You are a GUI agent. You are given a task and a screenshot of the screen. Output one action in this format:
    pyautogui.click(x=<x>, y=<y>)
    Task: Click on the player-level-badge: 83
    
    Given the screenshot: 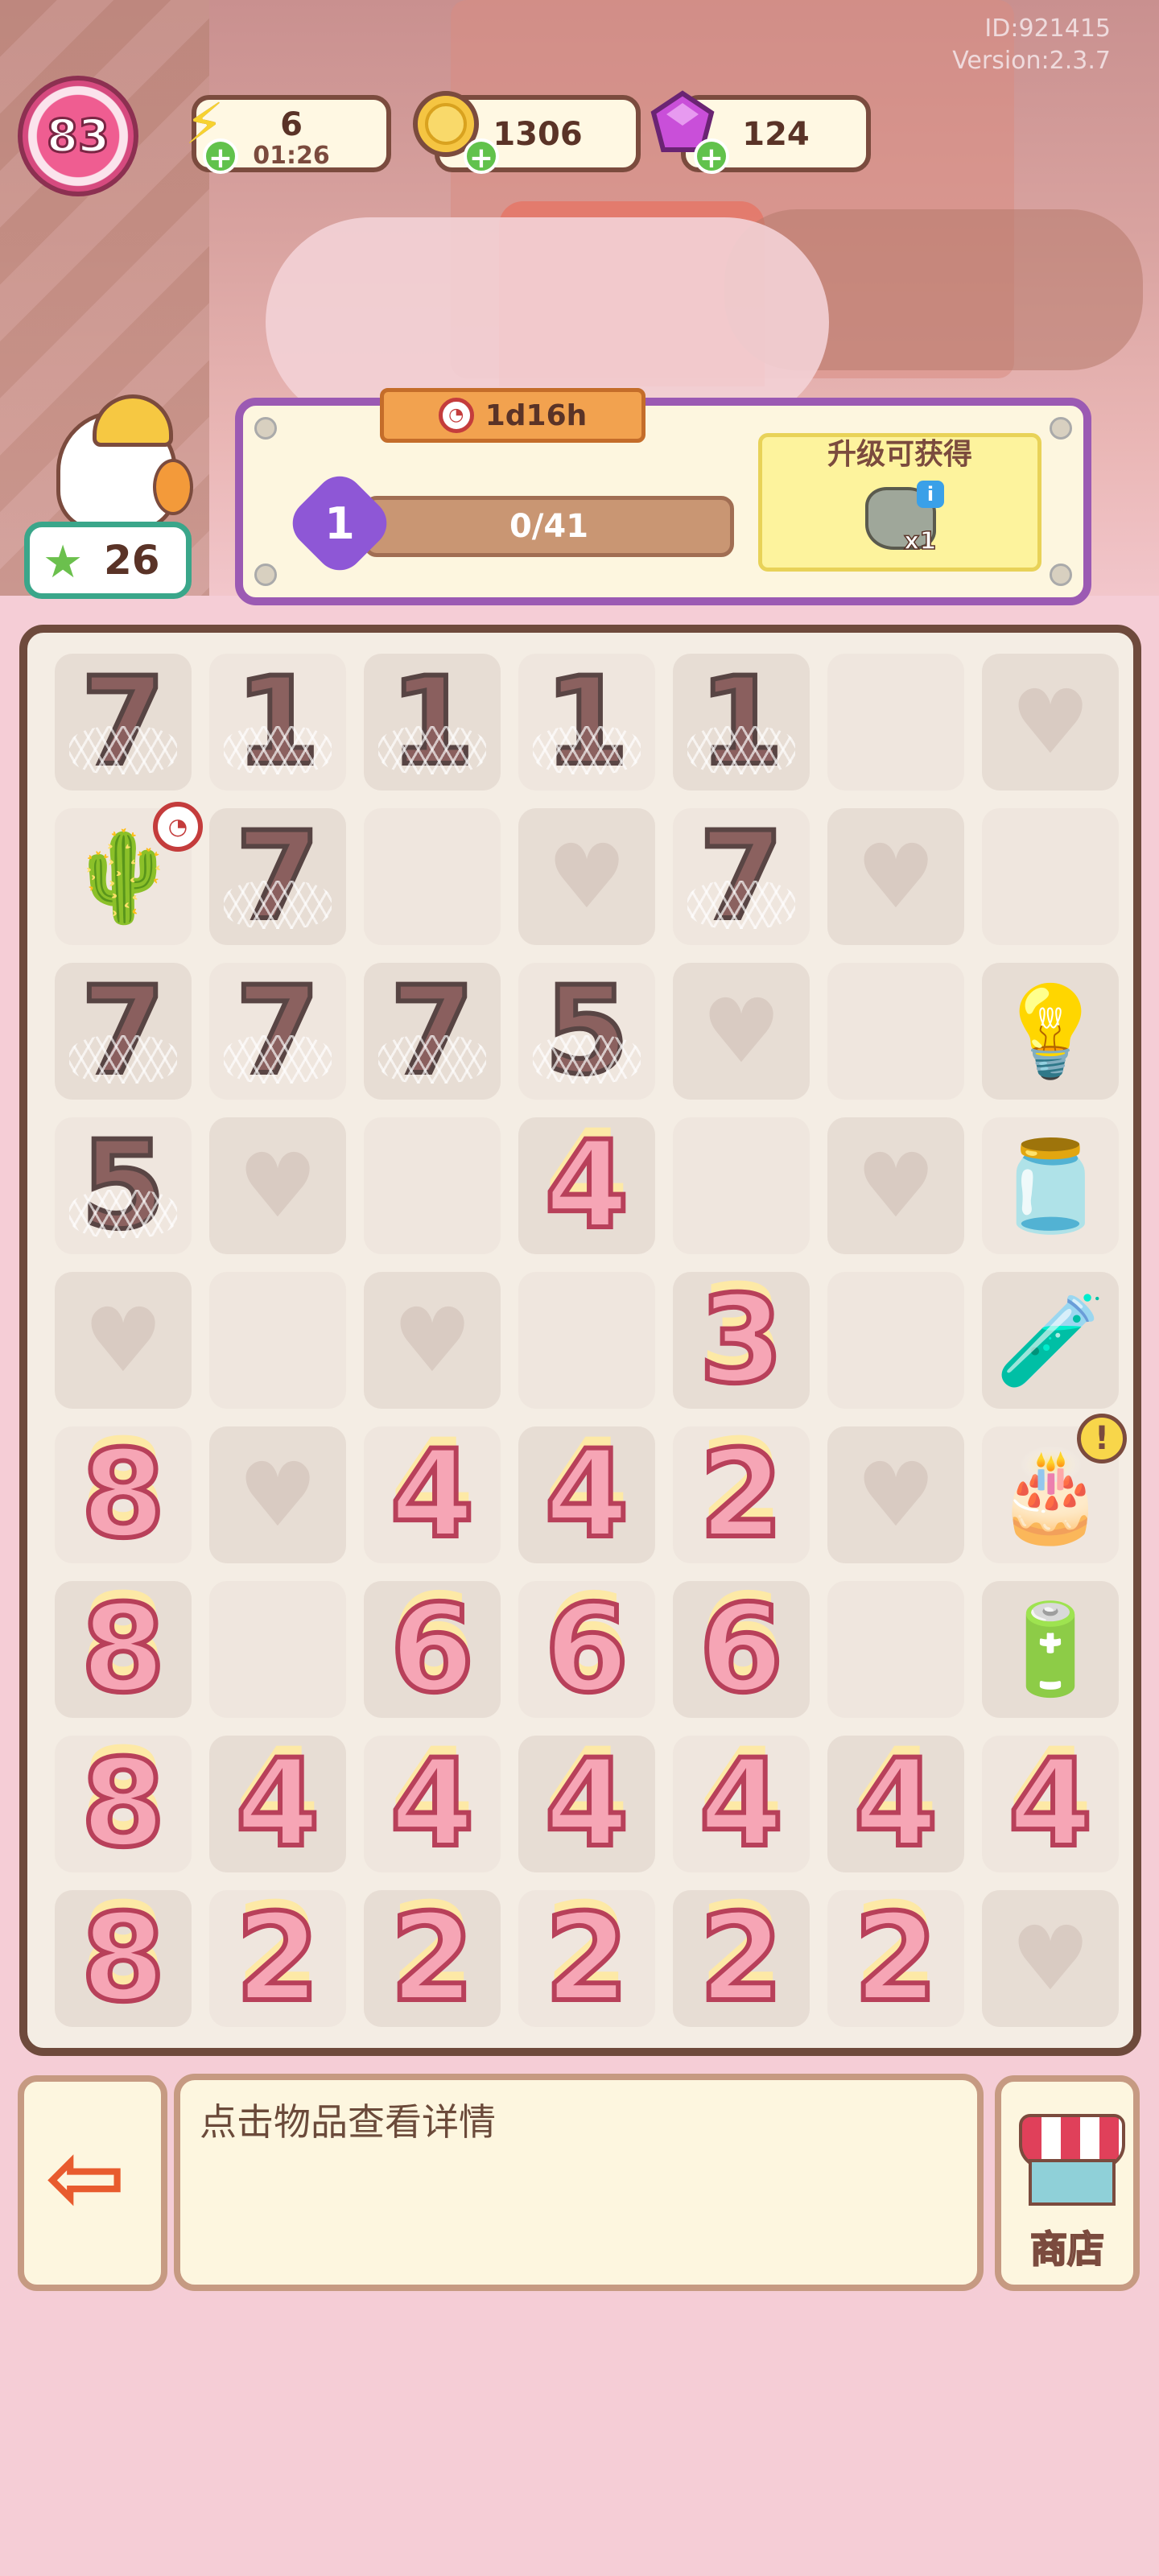 What is the action you would take?
    pyautogui.click(x=78, y=136)
    